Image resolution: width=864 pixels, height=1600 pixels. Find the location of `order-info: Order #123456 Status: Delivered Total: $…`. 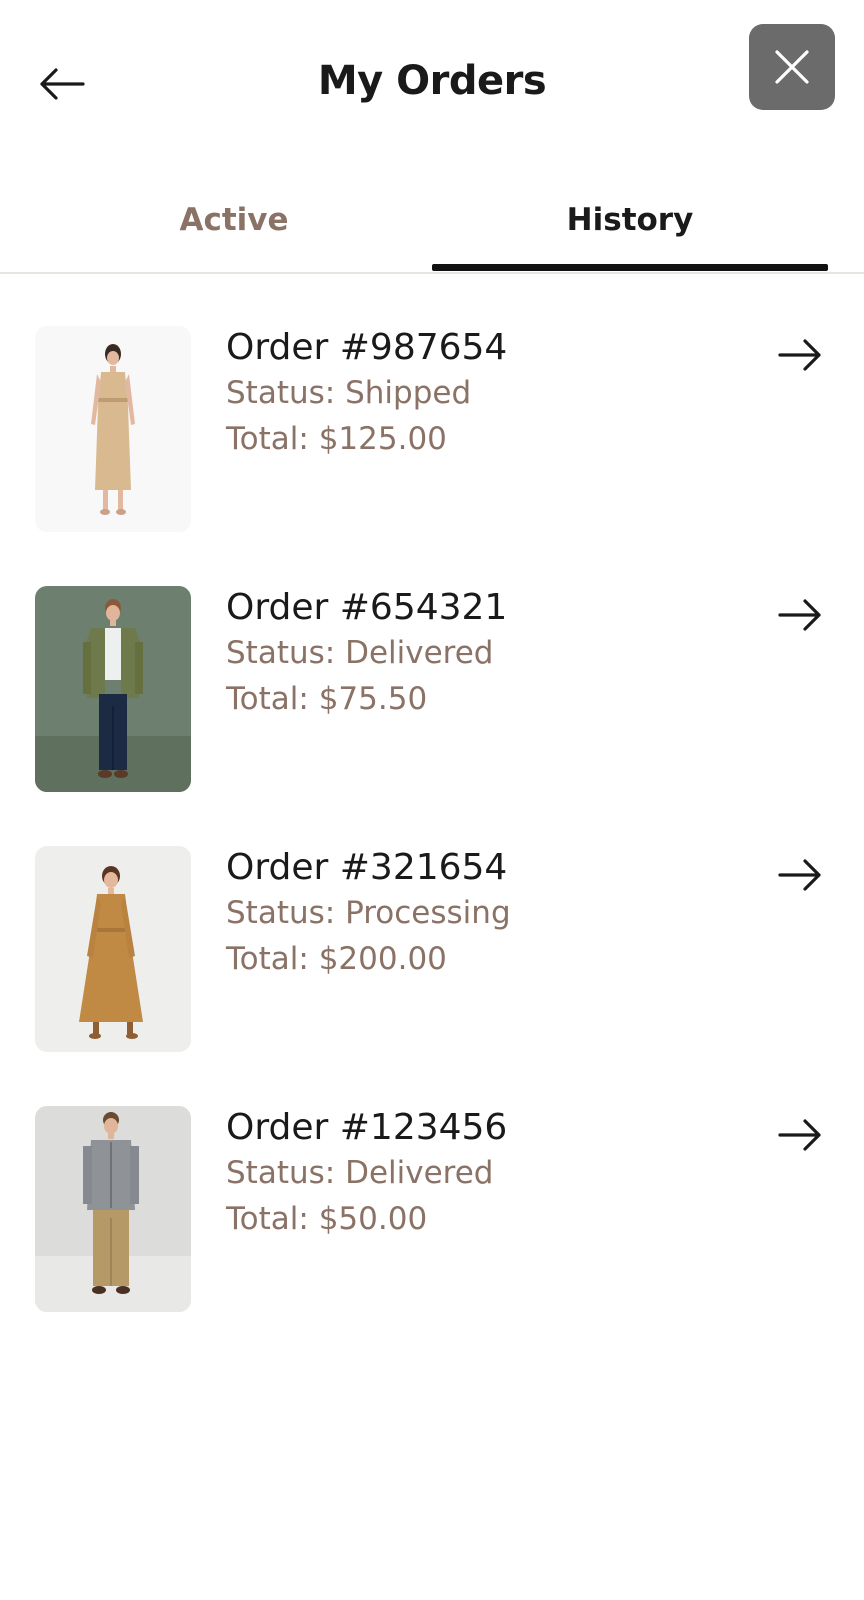

order-info: Order #123456 Status: Delivered Total: $… is located at coordinates (486, 1174).